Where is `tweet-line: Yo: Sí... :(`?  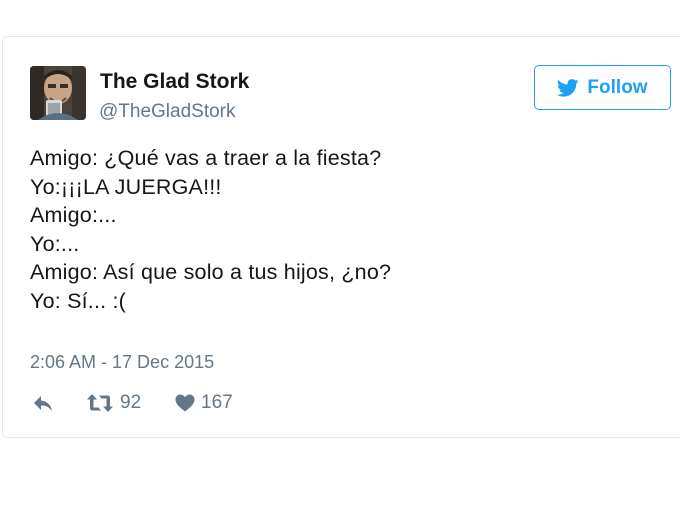 tweet-line: Yo: Sí... :( is located at coordinates (78, 300).